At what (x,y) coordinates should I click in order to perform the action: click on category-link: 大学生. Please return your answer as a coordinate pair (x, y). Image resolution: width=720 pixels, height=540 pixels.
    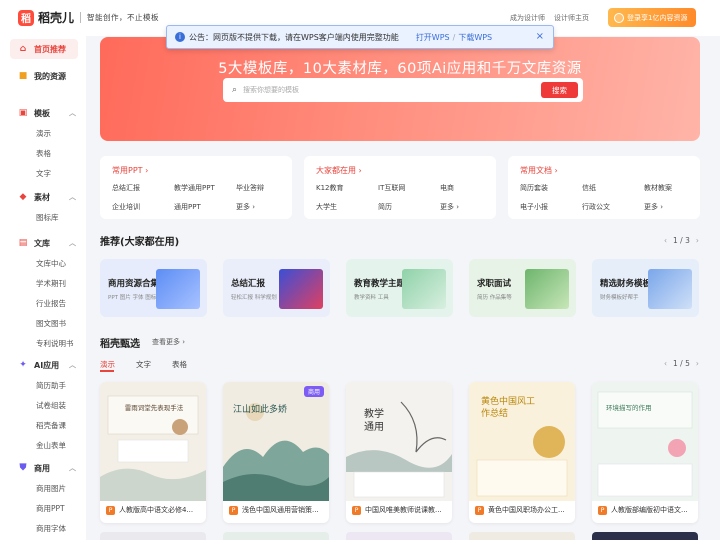
    Looking at the image, I should click on (347, 207).